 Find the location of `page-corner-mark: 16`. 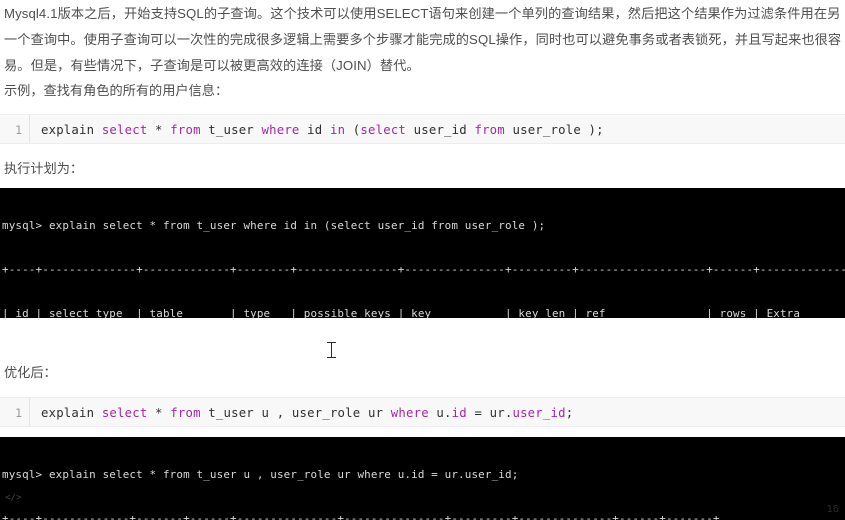

page-corner-mark: 16 is located at coordinates (832, 510).